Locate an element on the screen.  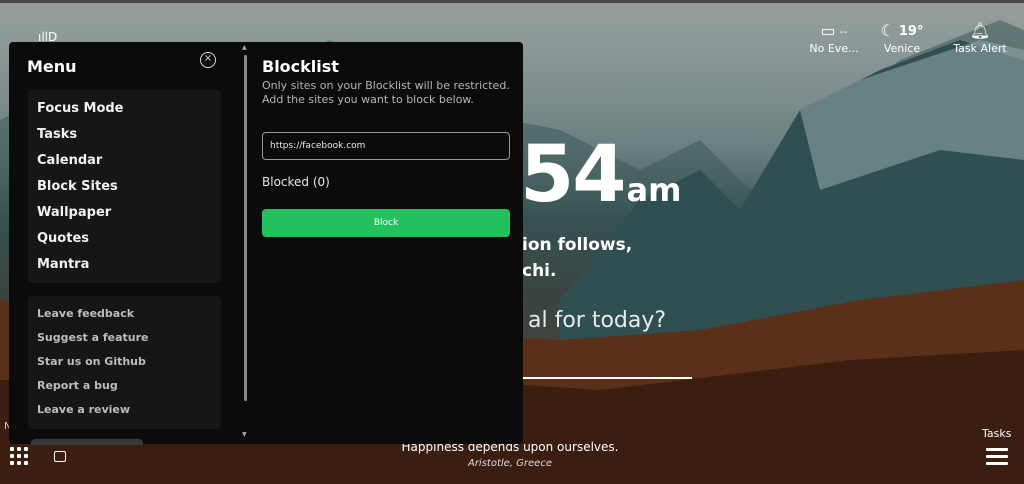
tasks-list-icon is located at coordinates (997, 457).